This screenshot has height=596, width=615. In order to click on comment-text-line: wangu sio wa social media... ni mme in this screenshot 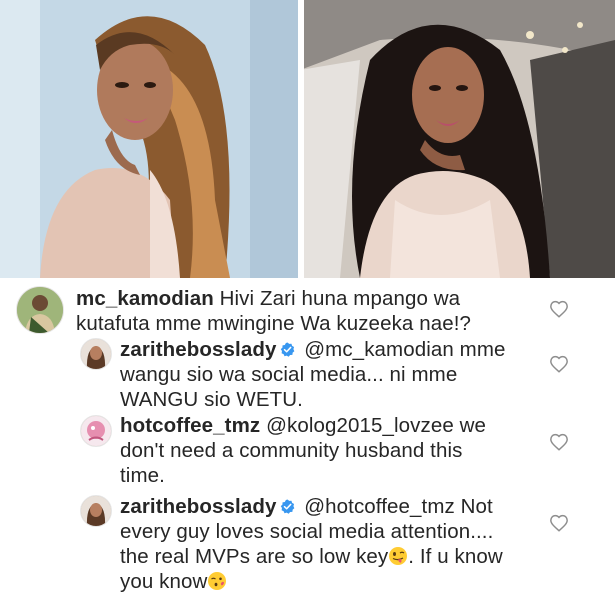, I will do `click(289, 374)`.